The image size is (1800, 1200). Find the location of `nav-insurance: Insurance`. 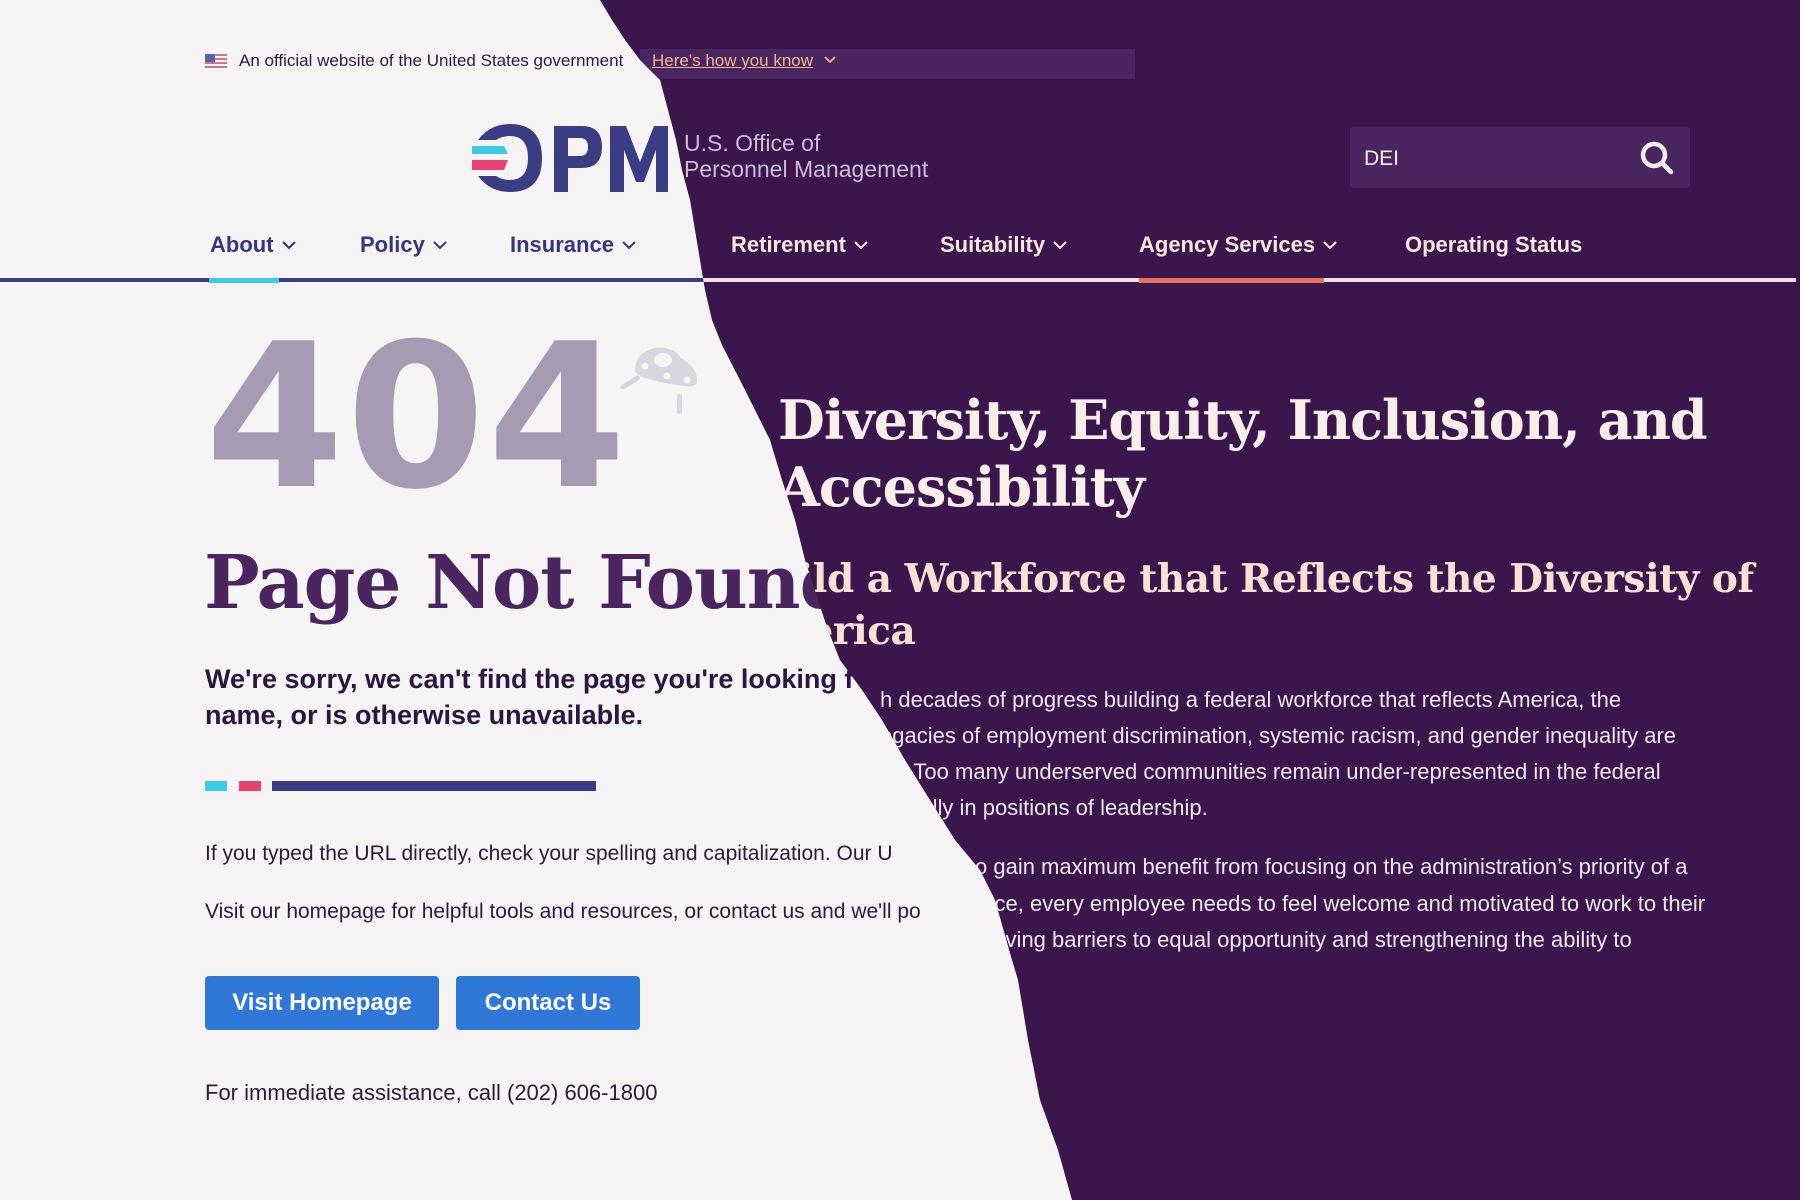

nav-insurance: Insurance is located at coordinates (573, 245).